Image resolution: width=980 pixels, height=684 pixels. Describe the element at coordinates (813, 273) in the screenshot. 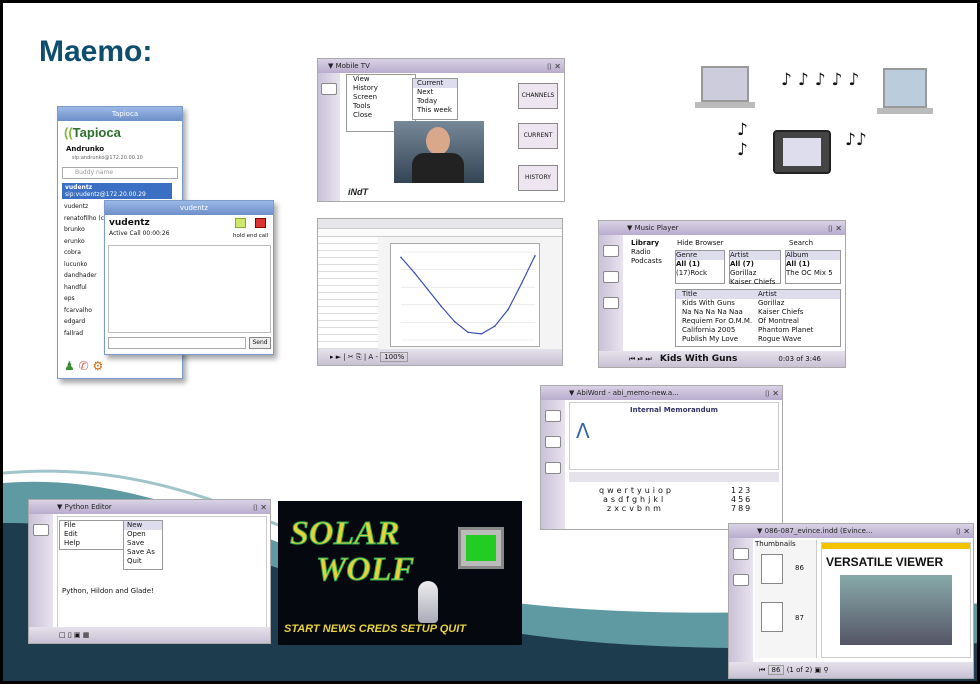

I see `album-item: The OC Mix 5` at that location.